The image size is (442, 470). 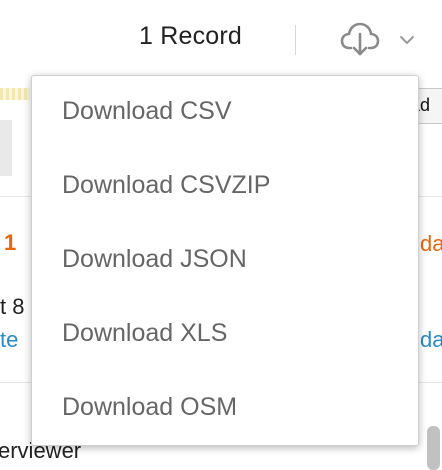 What do you see at coordinates (12, 306) in the screenshot?
I see `background-row-text: t 8` at bounding box center [12, 306].